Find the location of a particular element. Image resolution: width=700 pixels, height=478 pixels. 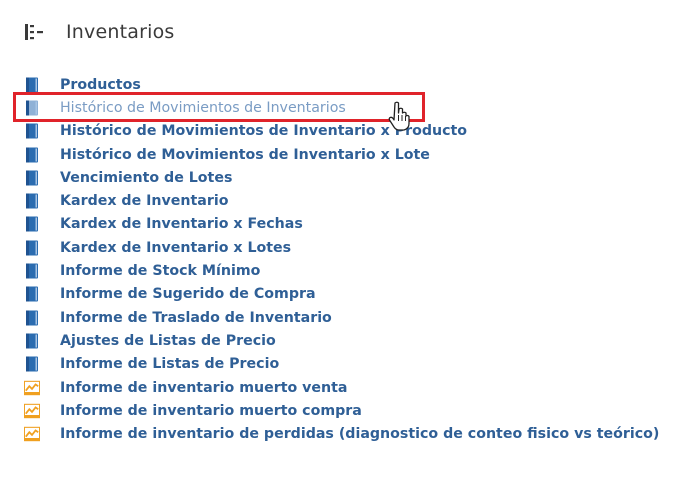

report-link-label: Kardex de Inventario x Lotes is located at coordinates (176, 247).